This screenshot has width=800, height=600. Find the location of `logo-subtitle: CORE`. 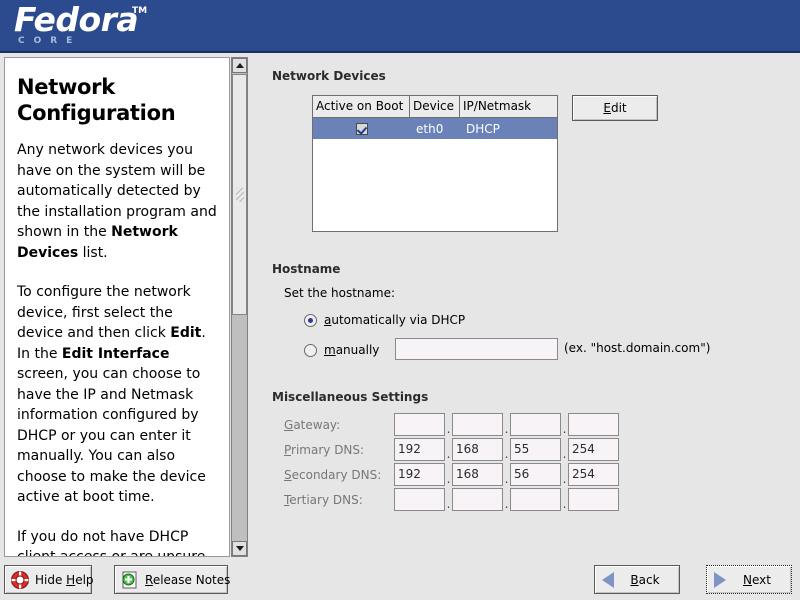

logo-subtitle: CORE is located at coordinates (50, 41).